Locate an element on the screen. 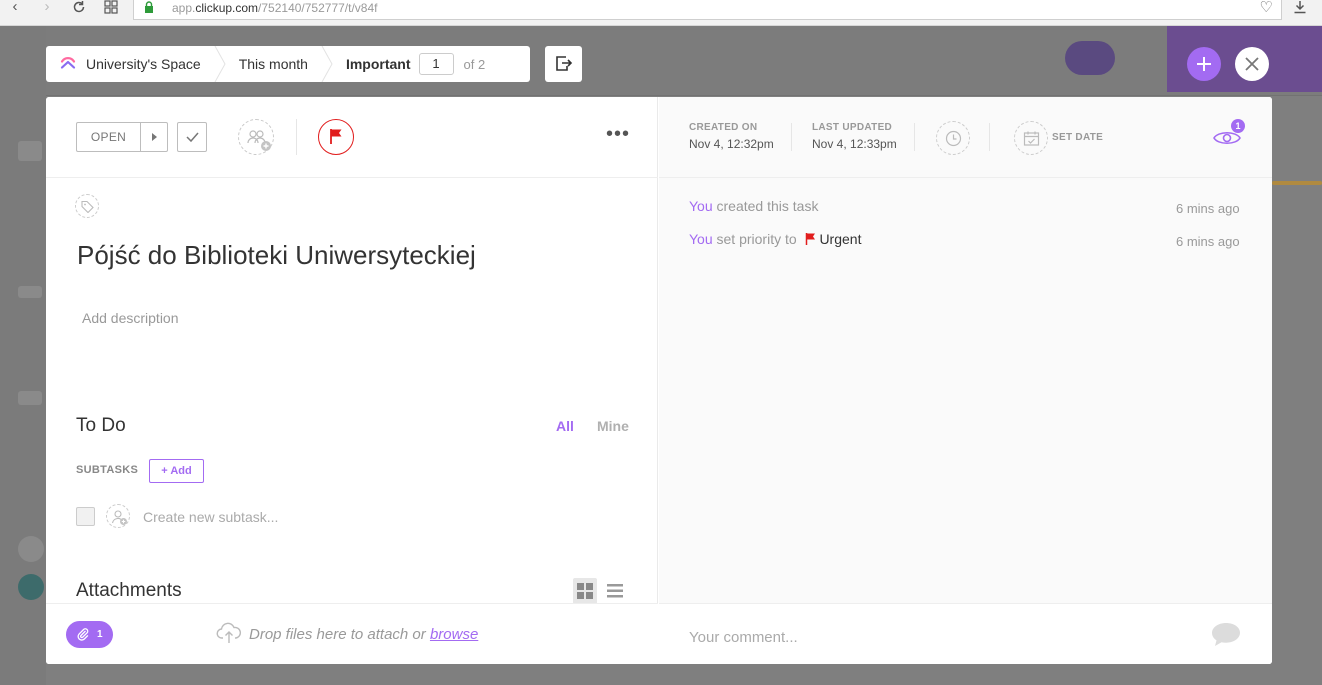 The height and width of the screenshot is (685, 1322). todo-section-title: To Do is located at coordinates (101, 425).